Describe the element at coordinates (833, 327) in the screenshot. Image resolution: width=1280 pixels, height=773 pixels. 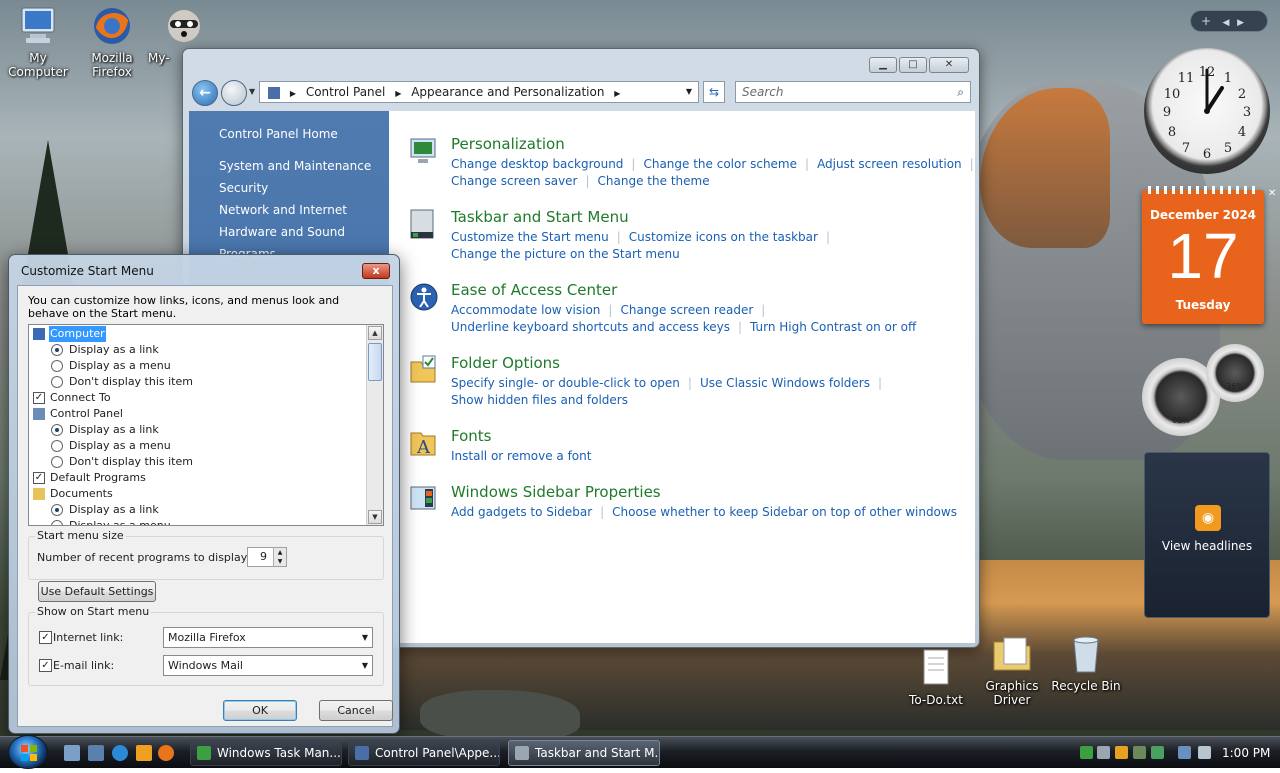
I see `link-high-contrast: Turn High Contrast on or off` at that location.